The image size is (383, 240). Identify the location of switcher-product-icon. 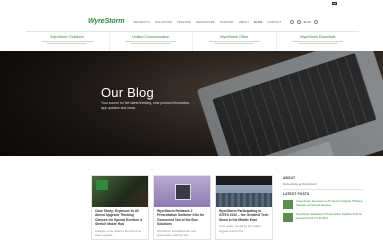
(183, 192).